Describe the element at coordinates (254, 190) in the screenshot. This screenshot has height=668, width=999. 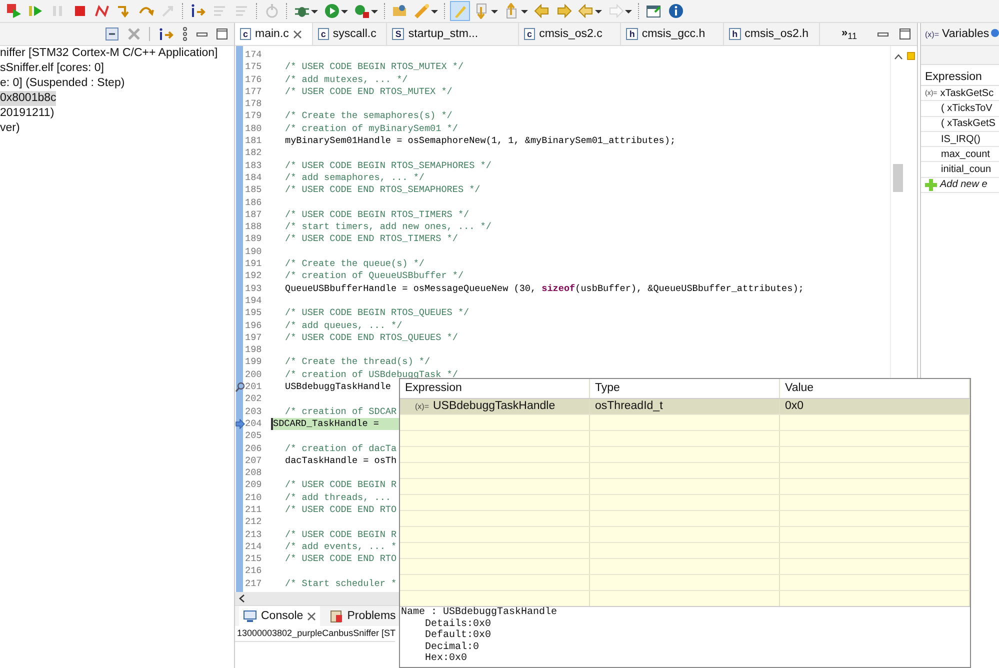
I see `line-number: 185` at that location.